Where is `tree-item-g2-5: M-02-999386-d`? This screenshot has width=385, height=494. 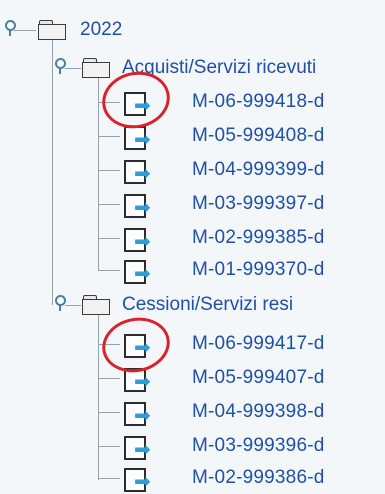 tree-item-g2-5: M-02-999386-d is located at coordinates (258, 478).